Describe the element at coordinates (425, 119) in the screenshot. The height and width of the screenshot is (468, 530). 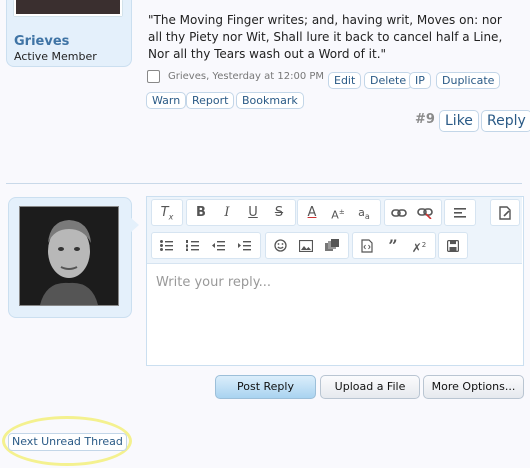
I see `post-number: #9` at that location.